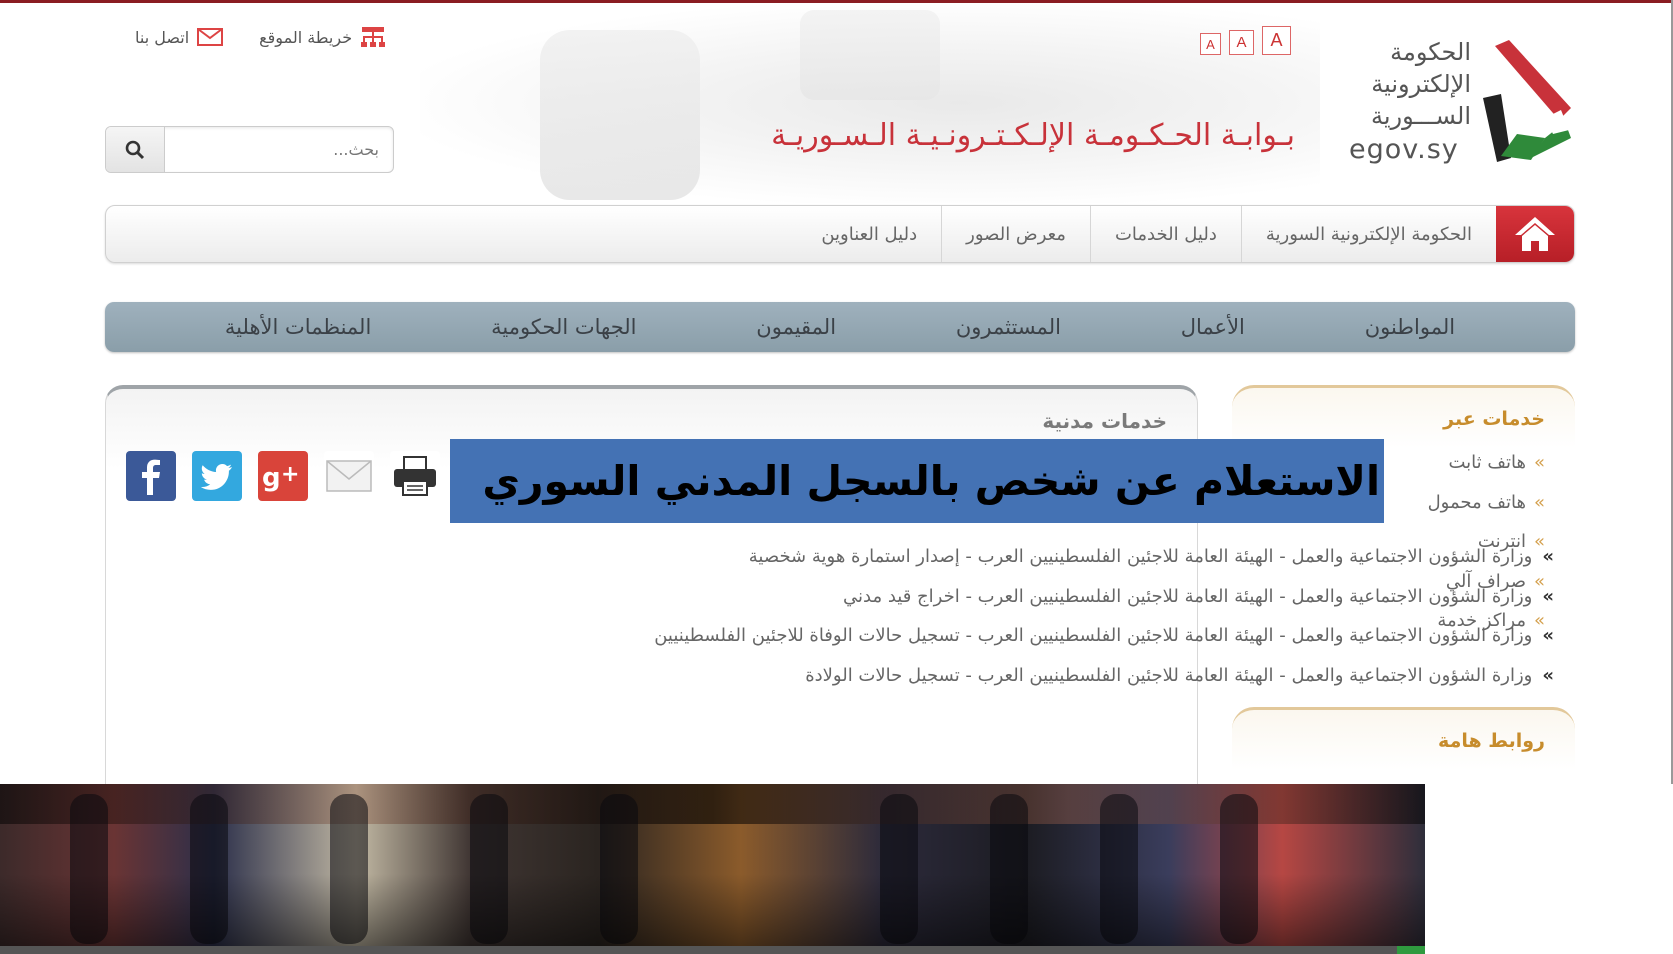 This screenshot has height=954, width=1673. What do you see at coordinates (1487, 462) in the screenshot?
I see `sidebar-item-label: هاتف ثابت` at bounding box center [1487, 462].